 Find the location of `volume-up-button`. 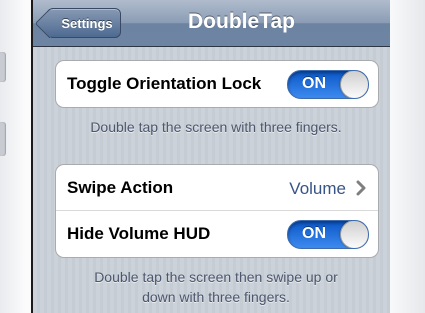

volume-up-button is located at coordinates (3, 139).